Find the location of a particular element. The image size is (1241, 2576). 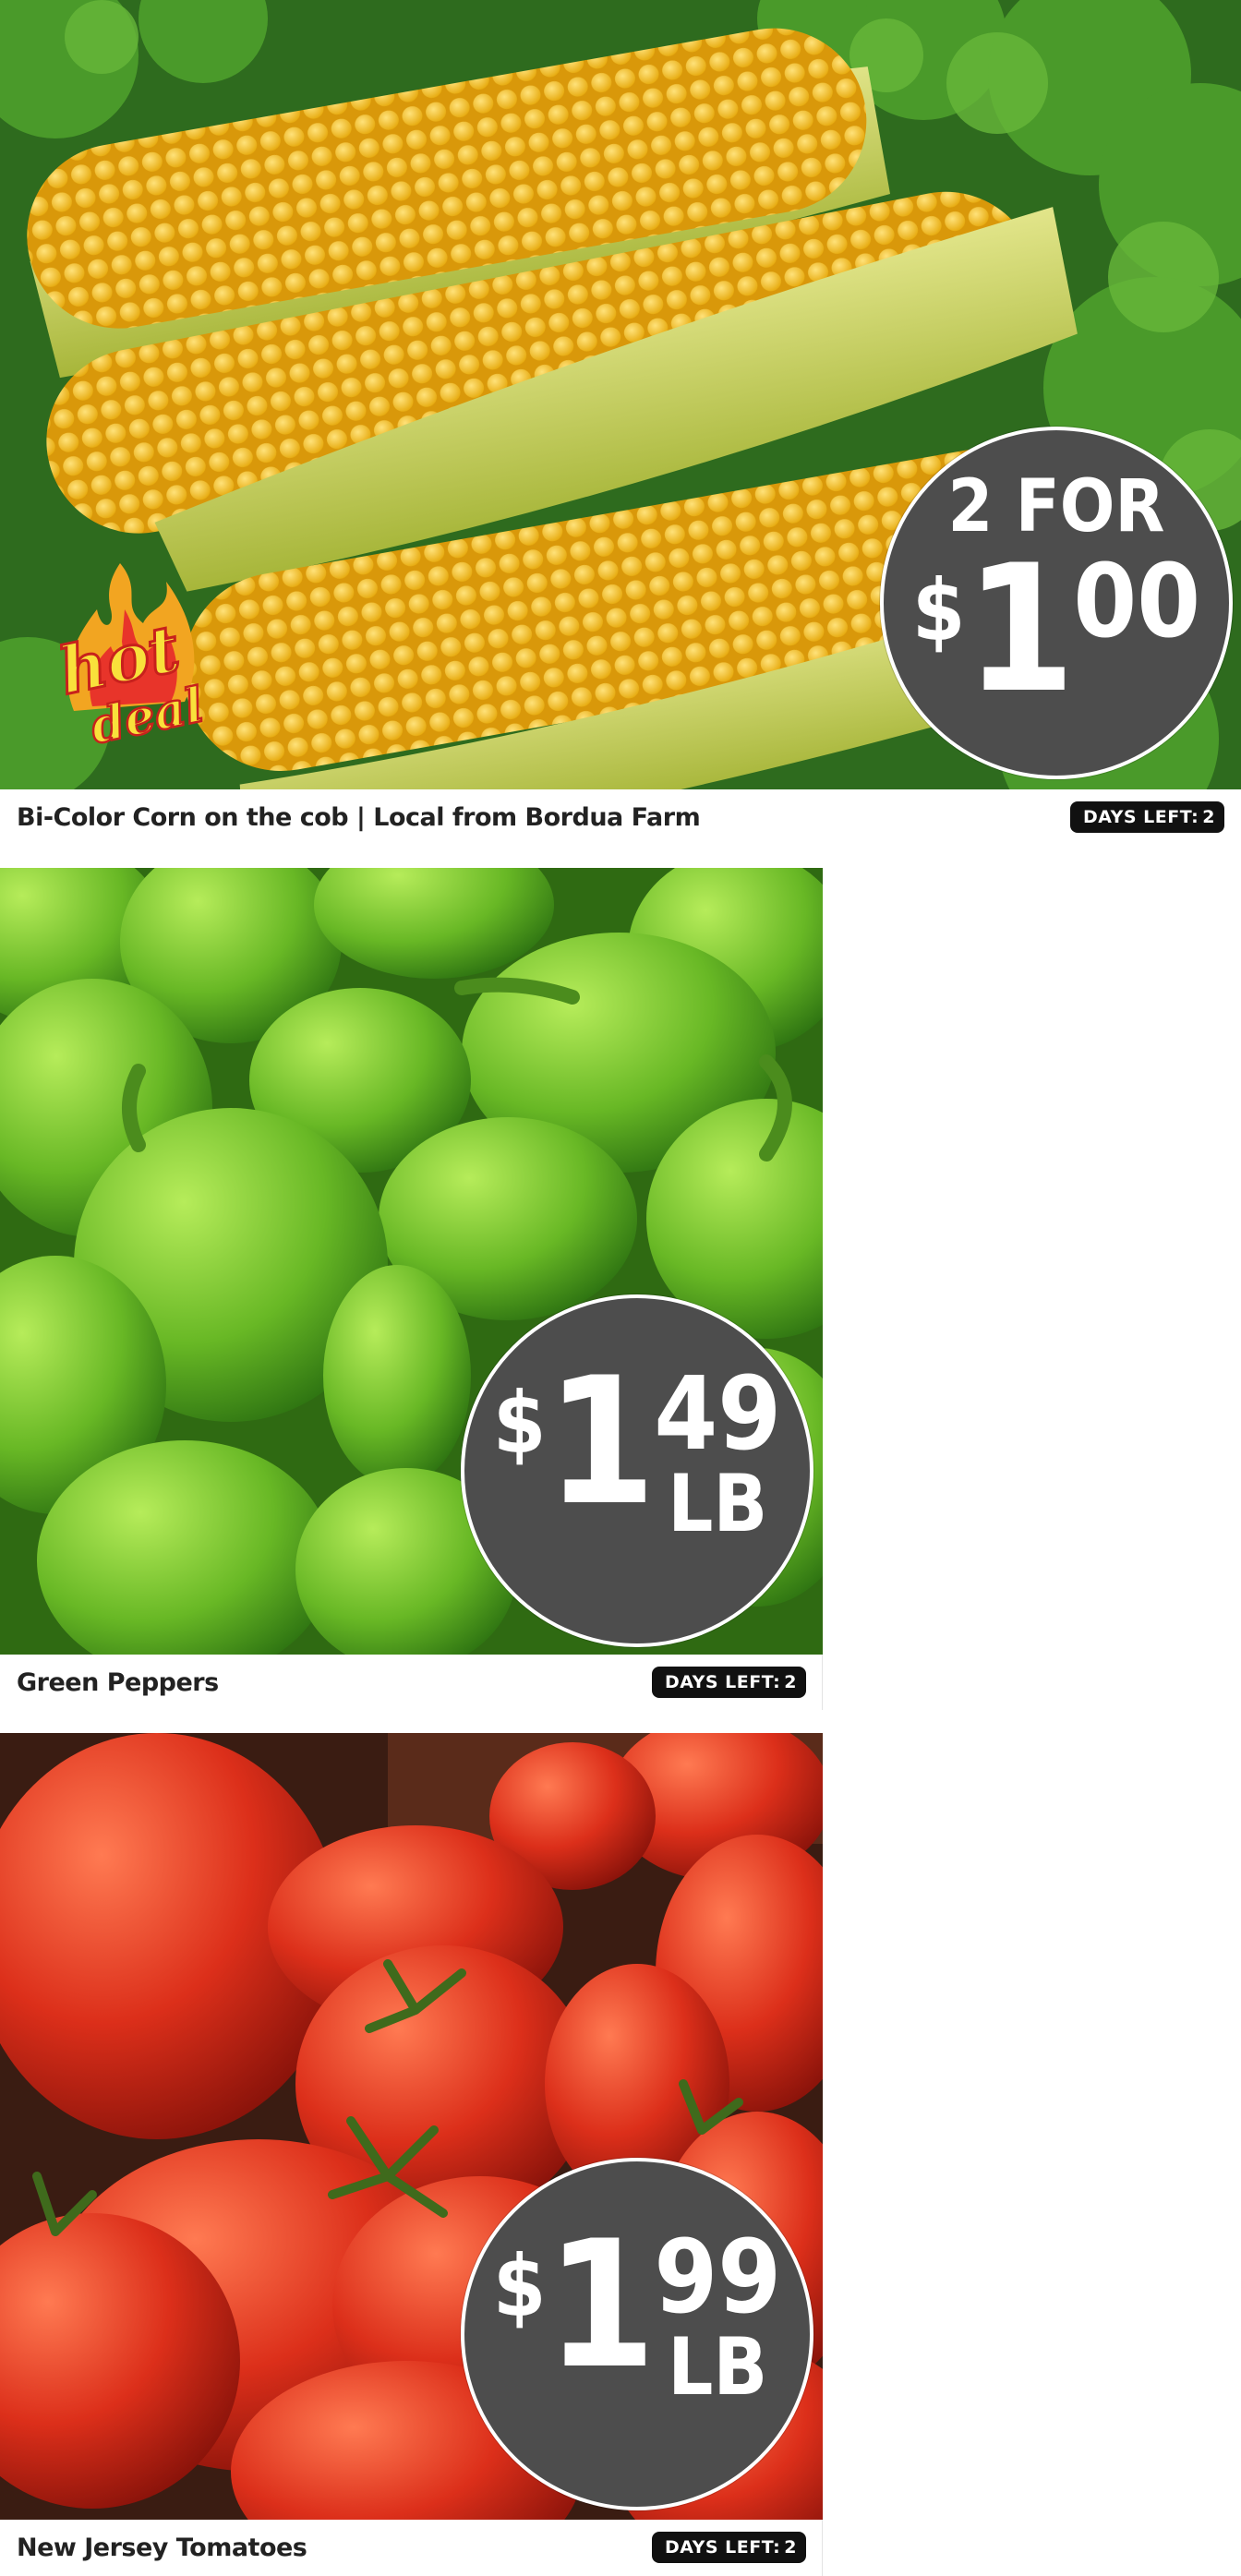

price-cents: 99 is located at coordinates (718, 2277).